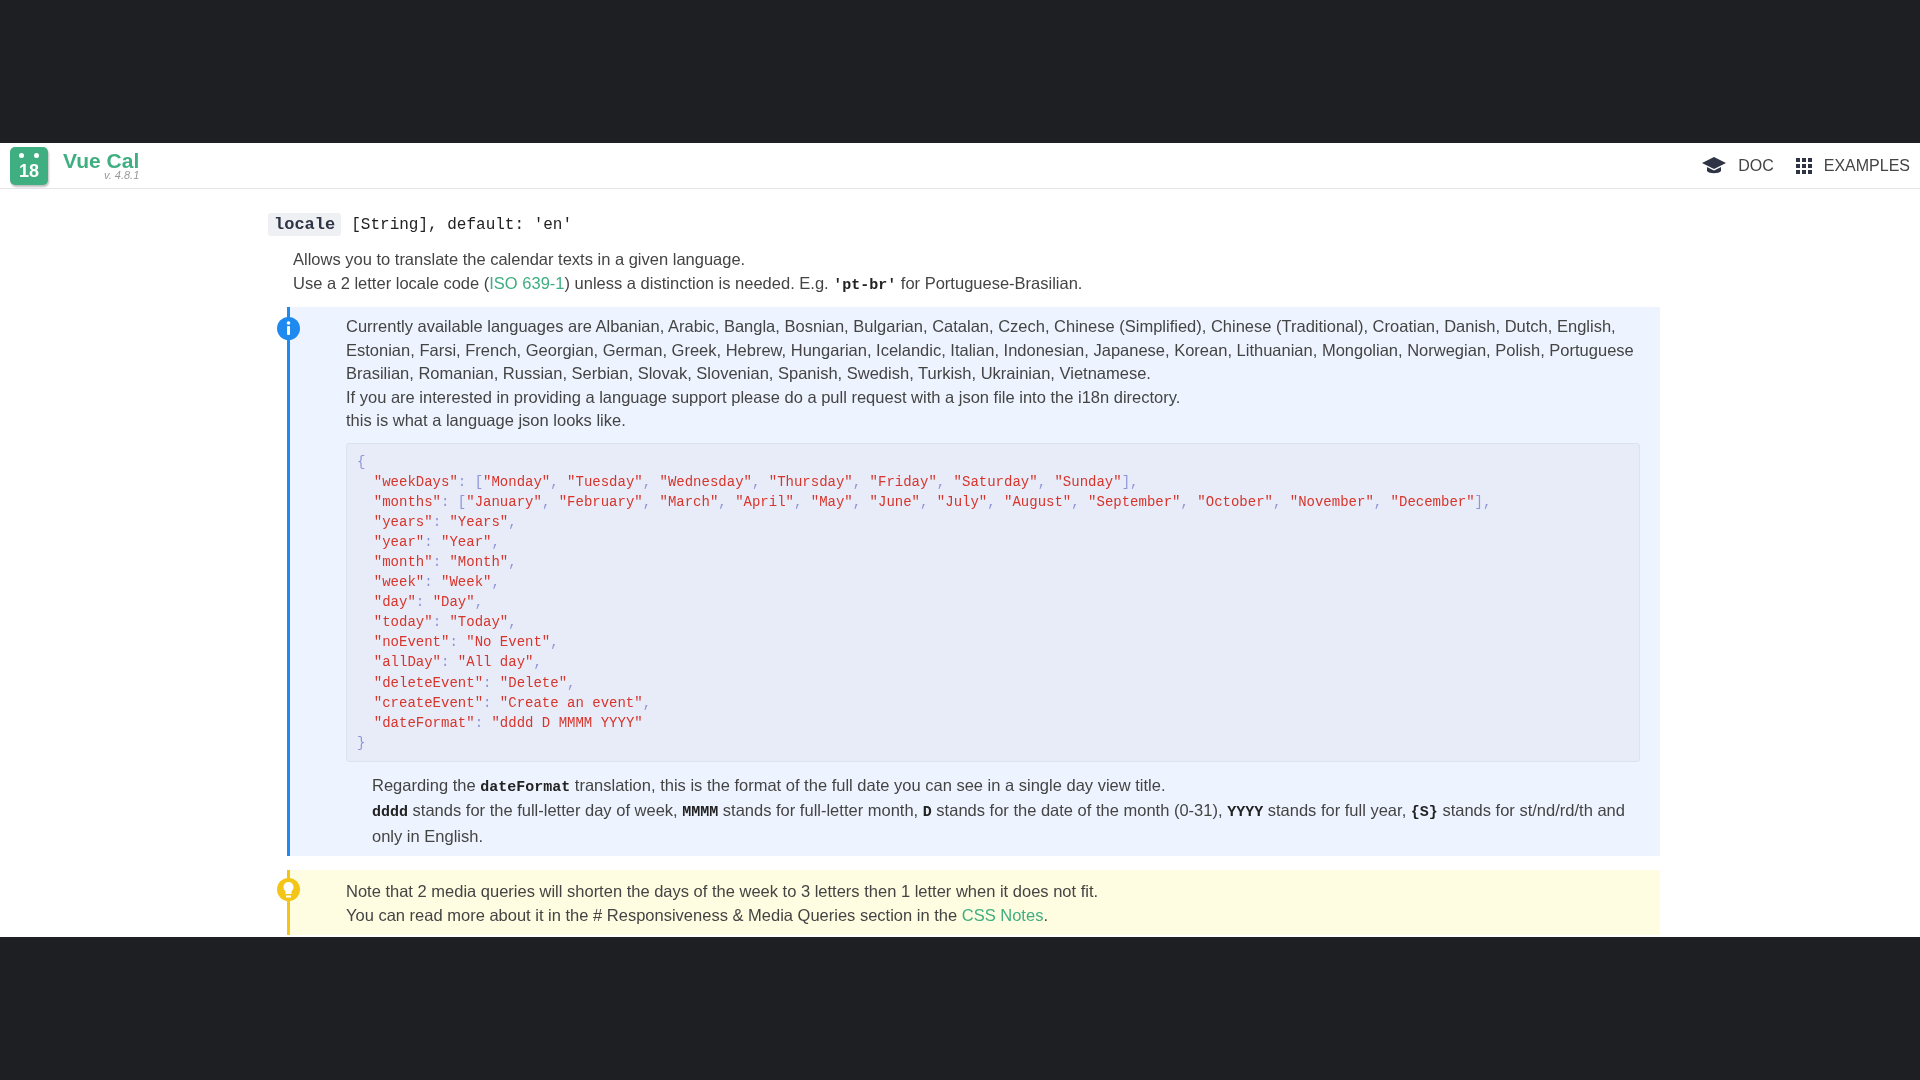 This screenshot has height=1080, width=1920. What do you see at coordinates (520, 259) in the screenshot?
I see `paragraph: Allows you to translate the calendar texts in a given language.` at bounding box center [520, 259].